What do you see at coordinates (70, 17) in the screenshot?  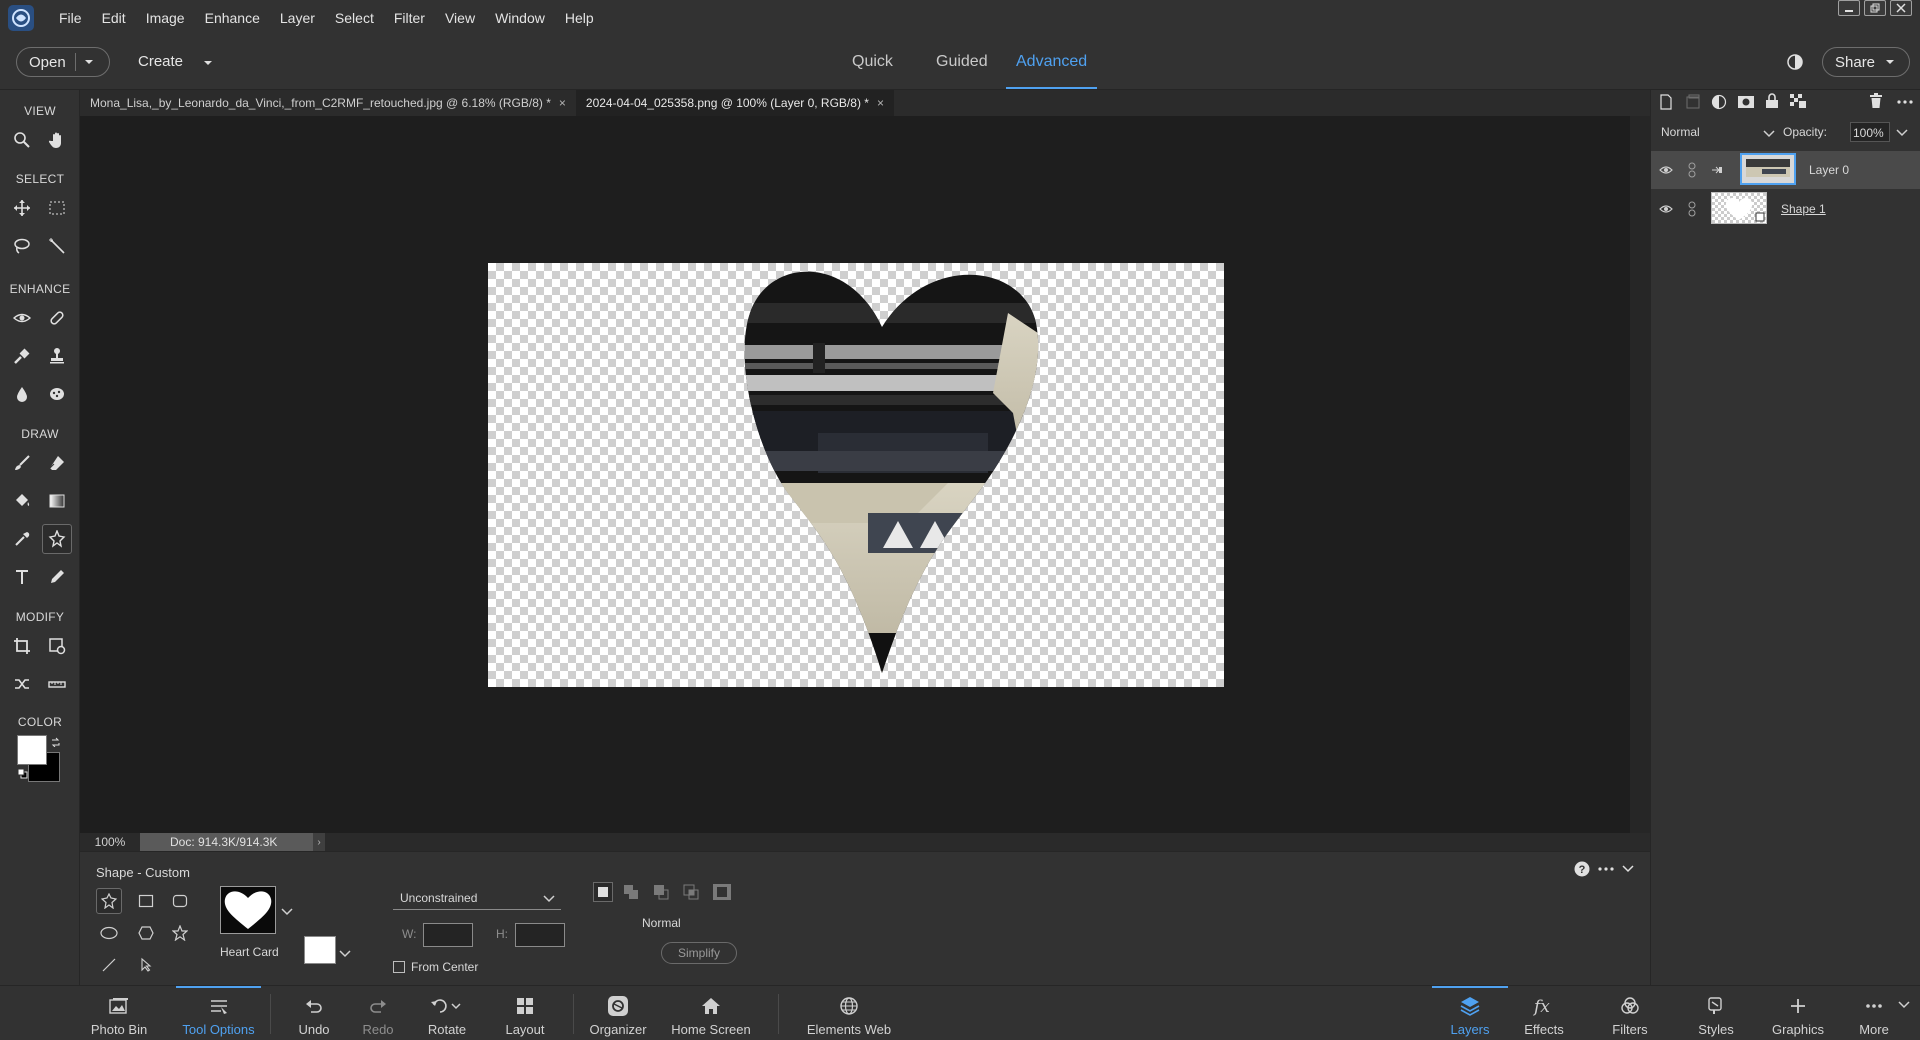 I see `menu-file: File` at bounding box center [70, 17].